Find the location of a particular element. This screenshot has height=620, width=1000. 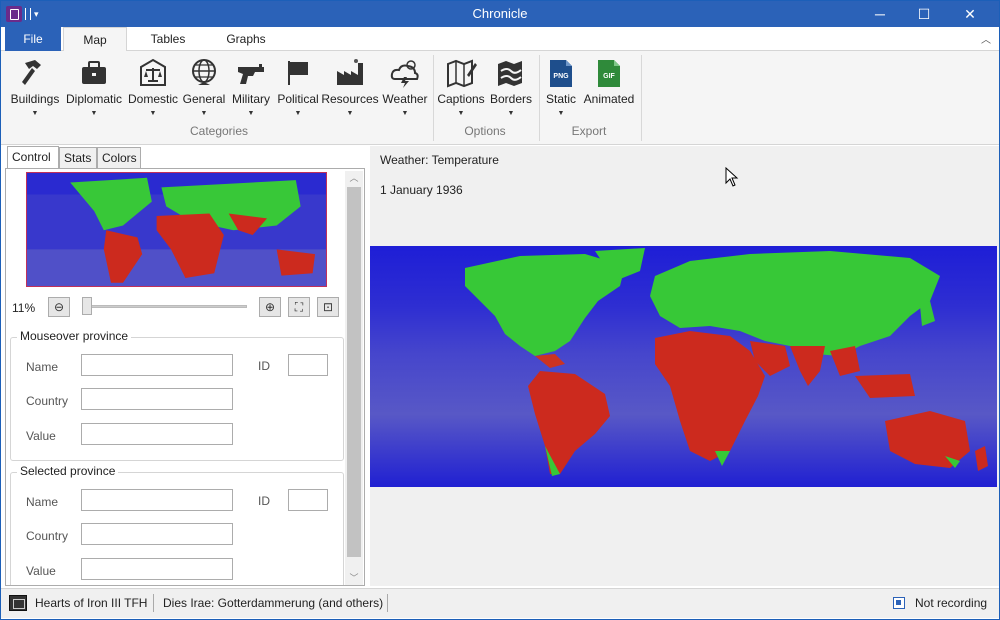

mouseover-group-title: Mouseover province is located at coordinates (74, 336).